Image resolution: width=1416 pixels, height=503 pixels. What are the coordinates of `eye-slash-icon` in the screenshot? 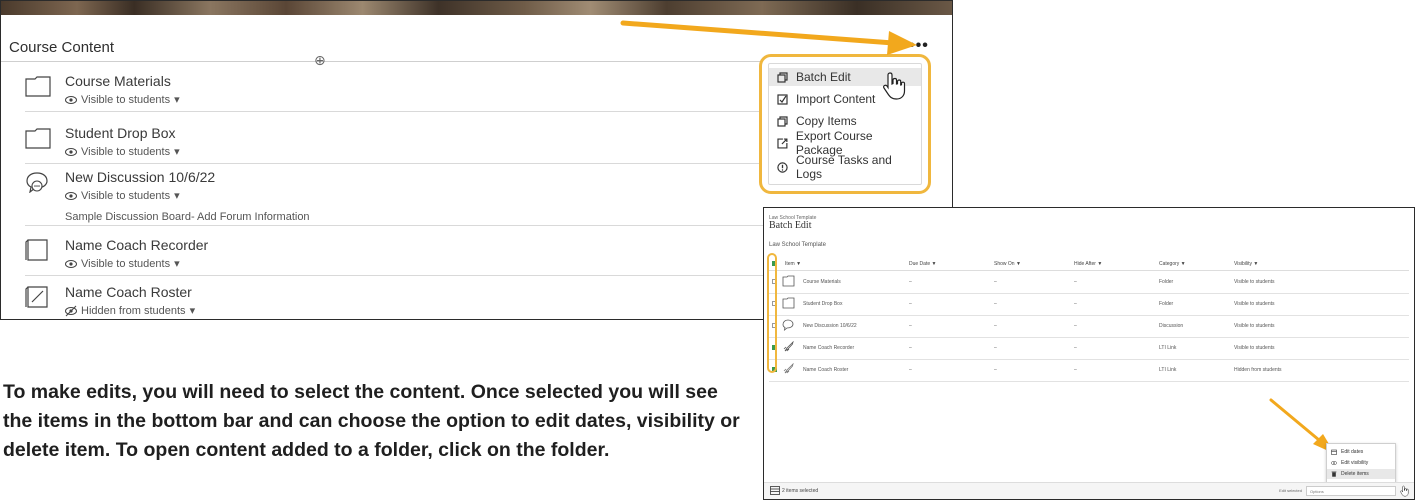 It's located at (71, 310).